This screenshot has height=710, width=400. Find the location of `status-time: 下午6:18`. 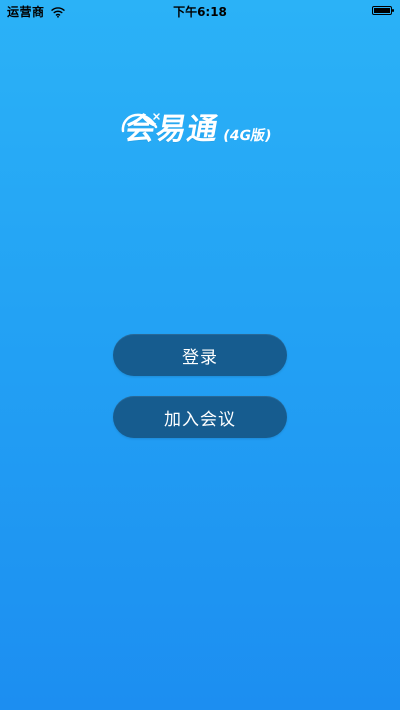

status-time: 下午6:18 is located at coordinates (200, 12).